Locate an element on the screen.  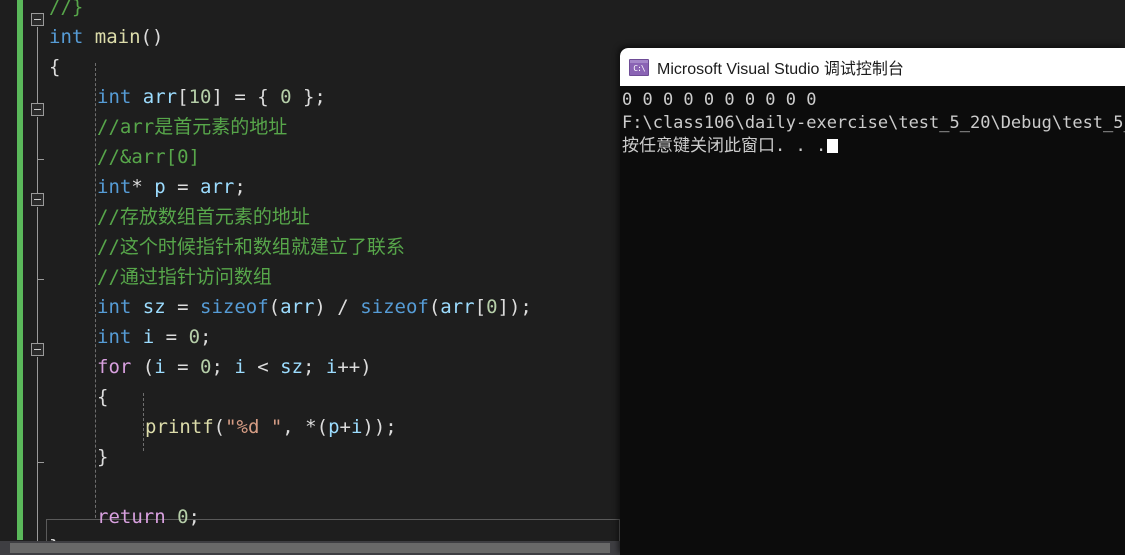
code-token: } is located at coordinates (103, 457).